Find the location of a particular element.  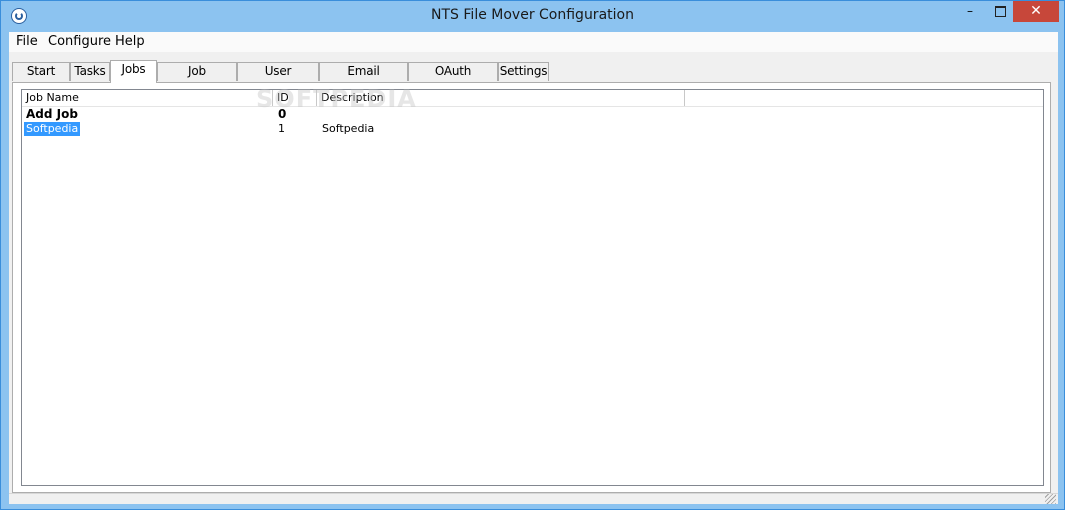

resize-grip-icon is located at coordinates (1050, 499).